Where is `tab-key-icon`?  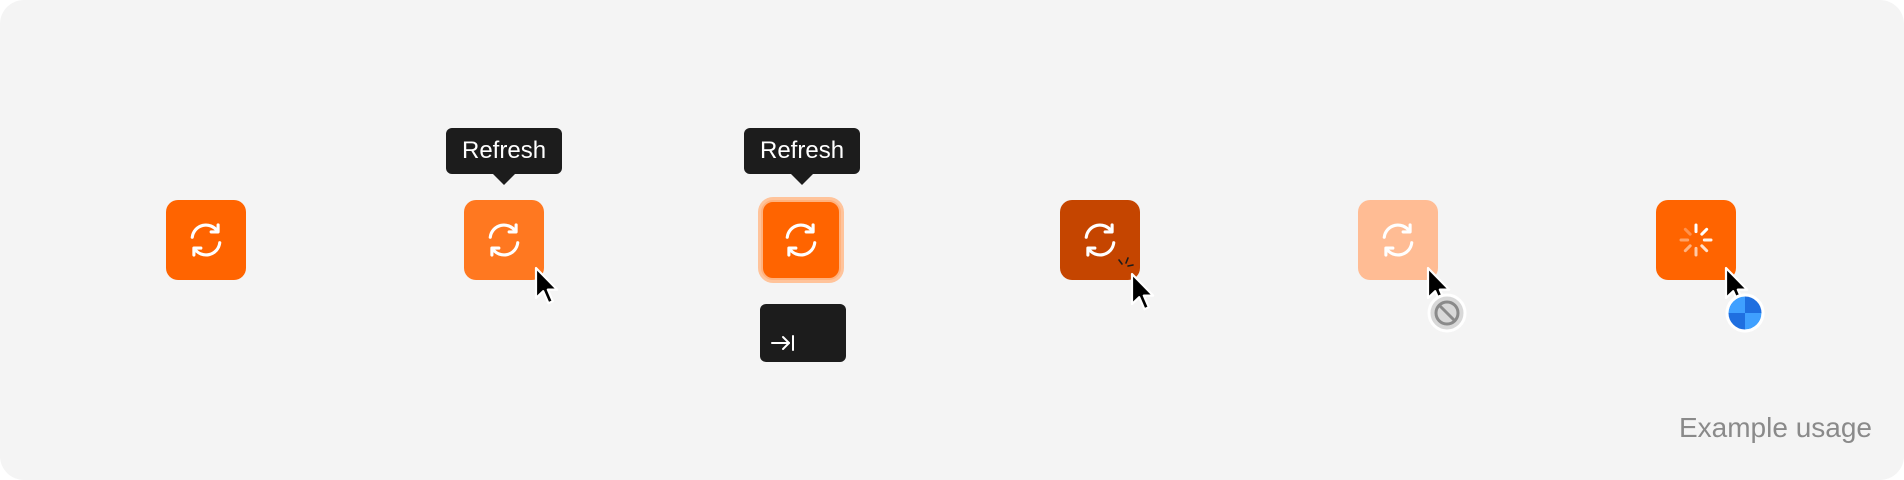 tab-key-icon is located at coordinates (782, 343).